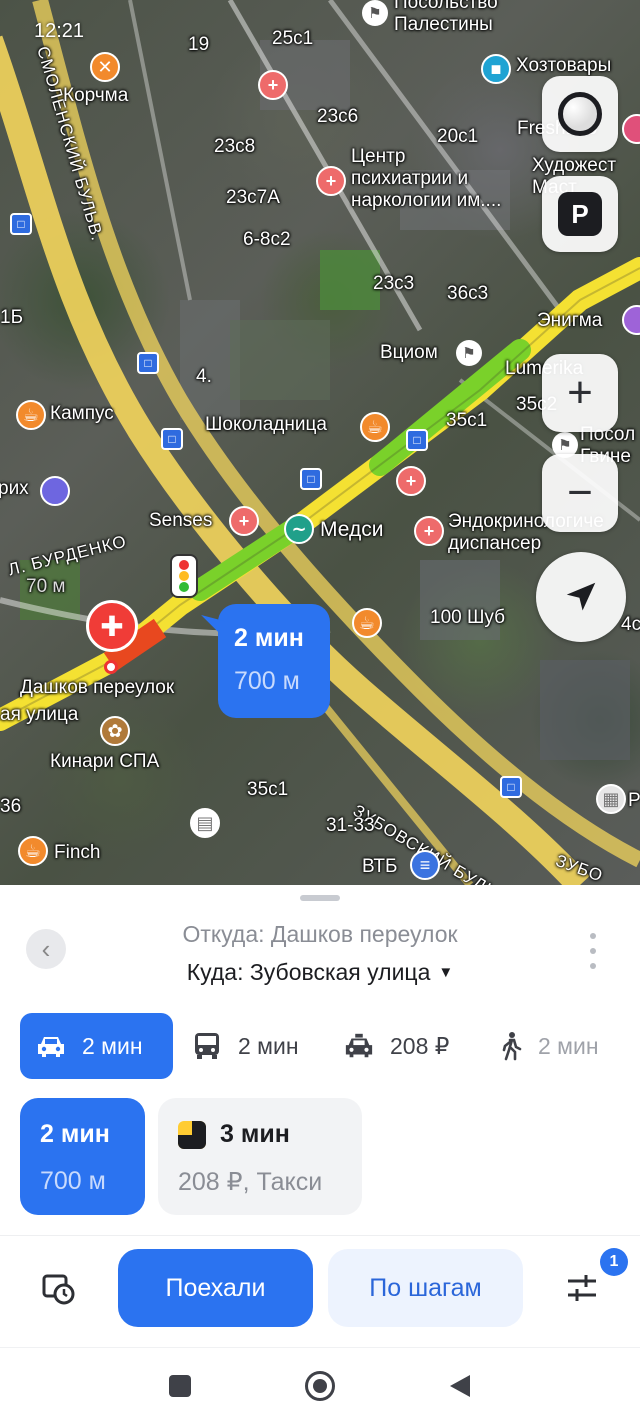  Describe the element at coordinates (446, 18) in the screenshot. I see `poi-label-posolstvo: Посольство Палестины` at that location.